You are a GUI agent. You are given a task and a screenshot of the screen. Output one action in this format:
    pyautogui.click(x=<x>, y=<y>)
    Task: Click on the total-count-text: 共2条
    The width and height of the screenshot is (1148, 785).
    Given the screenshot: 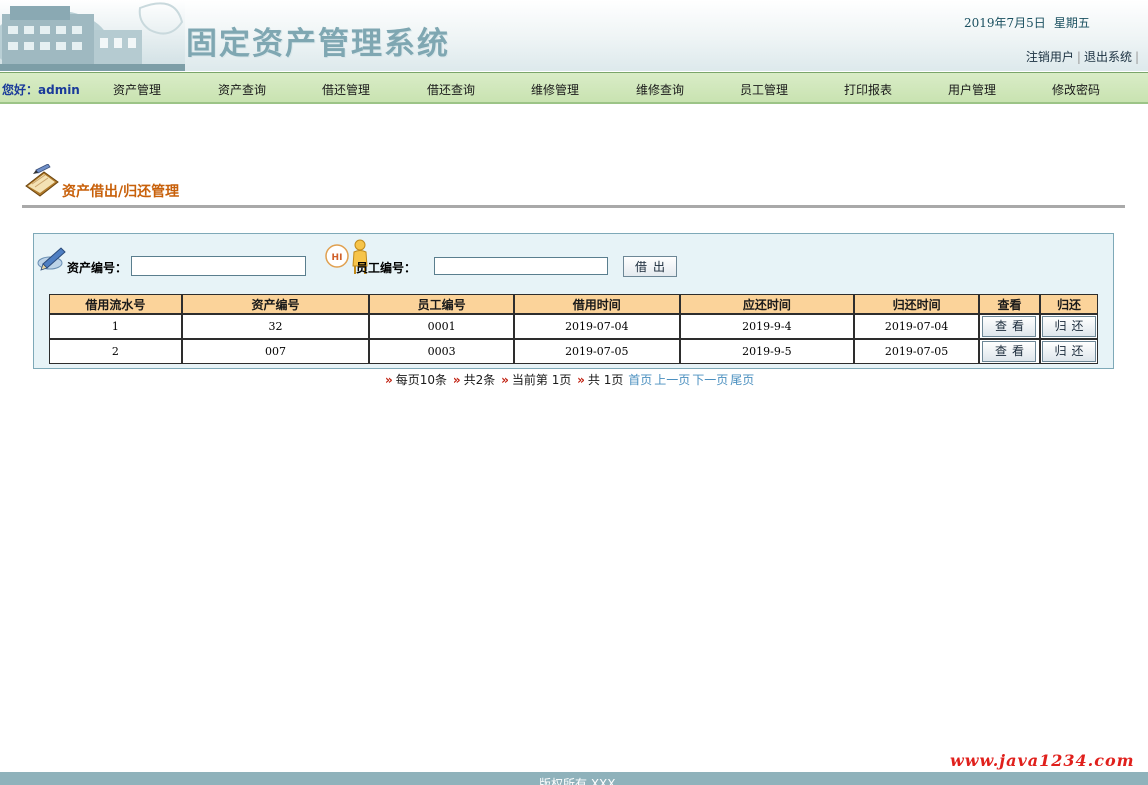 What is the action you would take?
    pyautogui.click(x=479, y=380)
    